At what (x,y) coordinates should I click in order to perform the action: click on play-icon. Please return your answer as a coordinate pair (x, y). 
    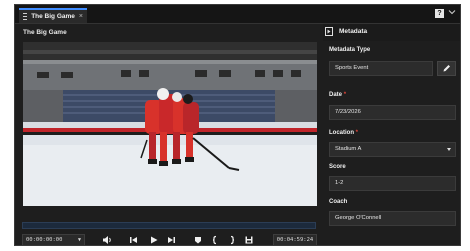
    Looking at the image, I should click on (154, 240).